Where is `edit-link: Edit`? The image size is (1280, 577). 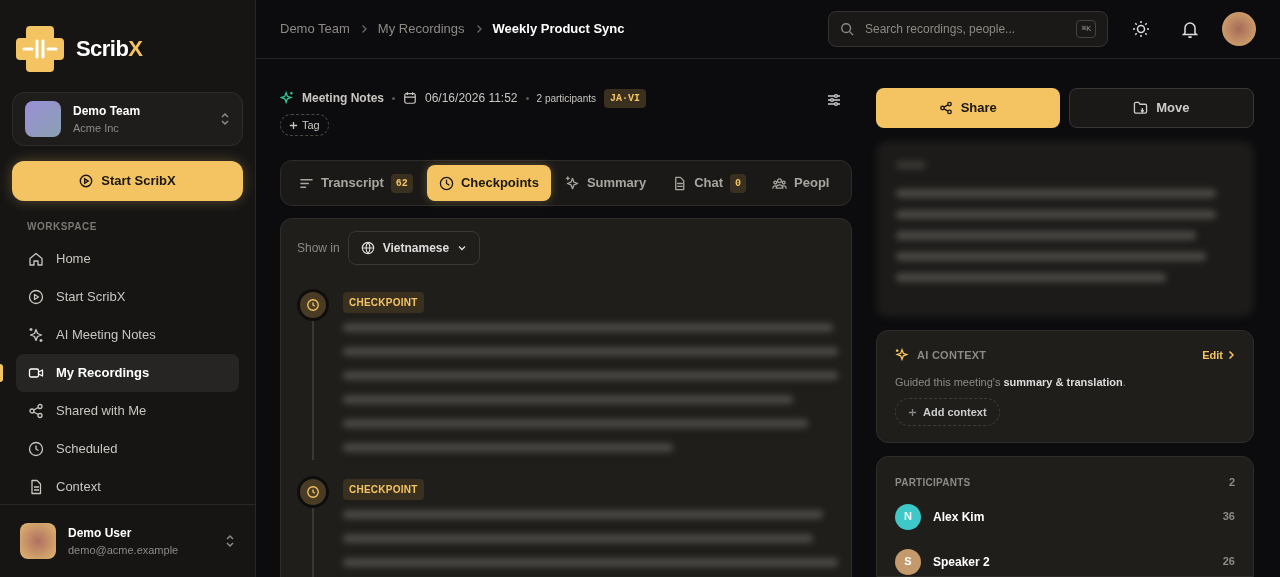
edit-link: Edit is located at coordinates (1218, 355).